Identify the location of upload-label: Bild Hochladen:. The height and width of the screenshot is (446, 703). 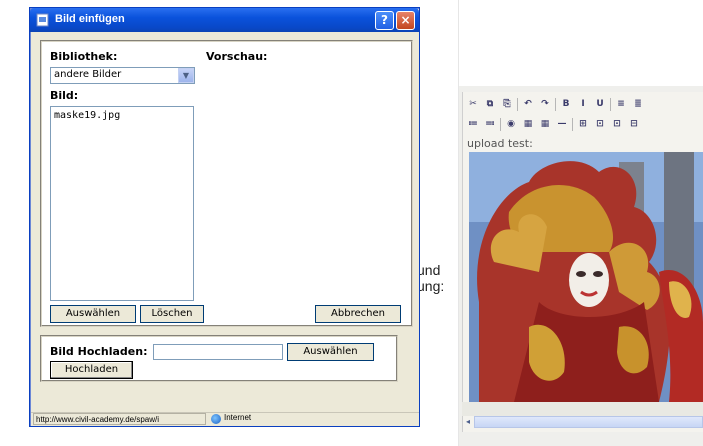
(99, 351).